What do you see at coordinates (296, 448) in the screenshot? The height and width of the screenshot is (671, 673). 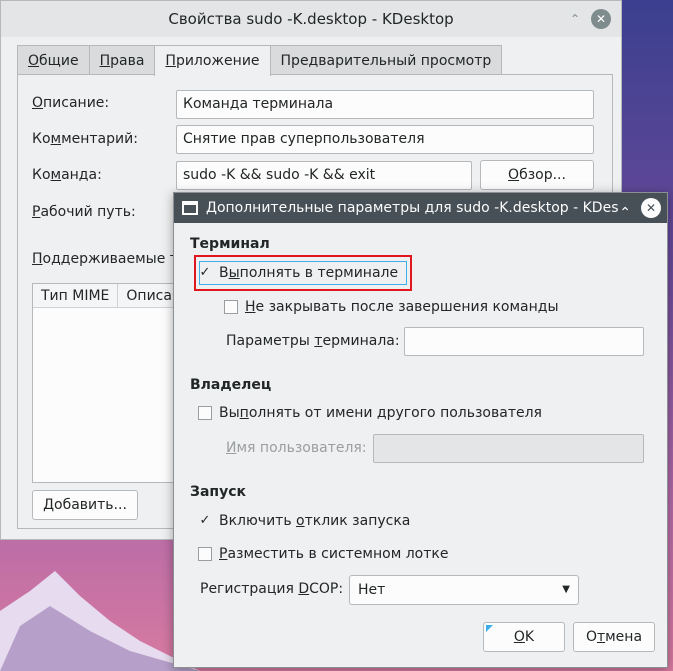 I see `username-label: Имя пользователя:` at bounding box center [296, 448].